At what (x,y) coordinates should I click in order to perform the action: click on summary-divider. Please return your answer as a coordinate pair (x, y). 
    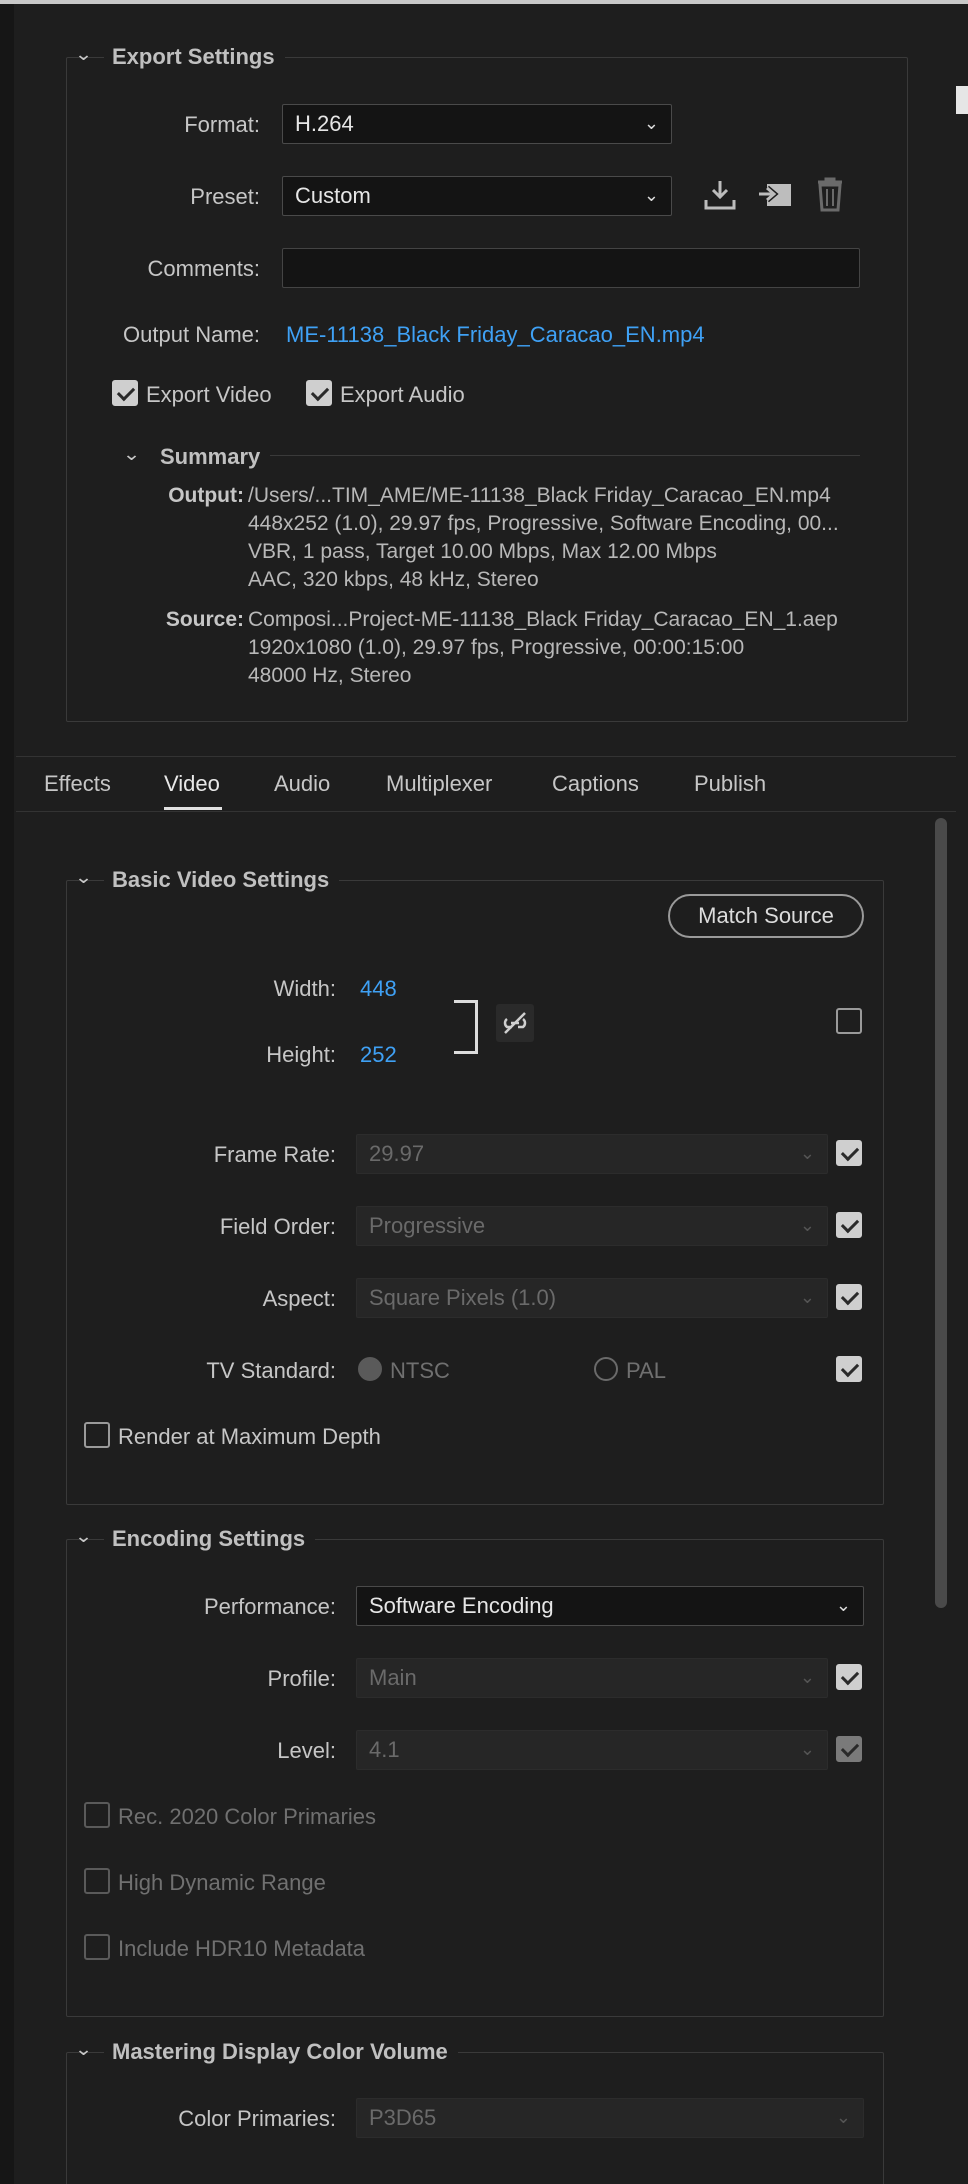
    Looking at the image, I should click on (565, 455).